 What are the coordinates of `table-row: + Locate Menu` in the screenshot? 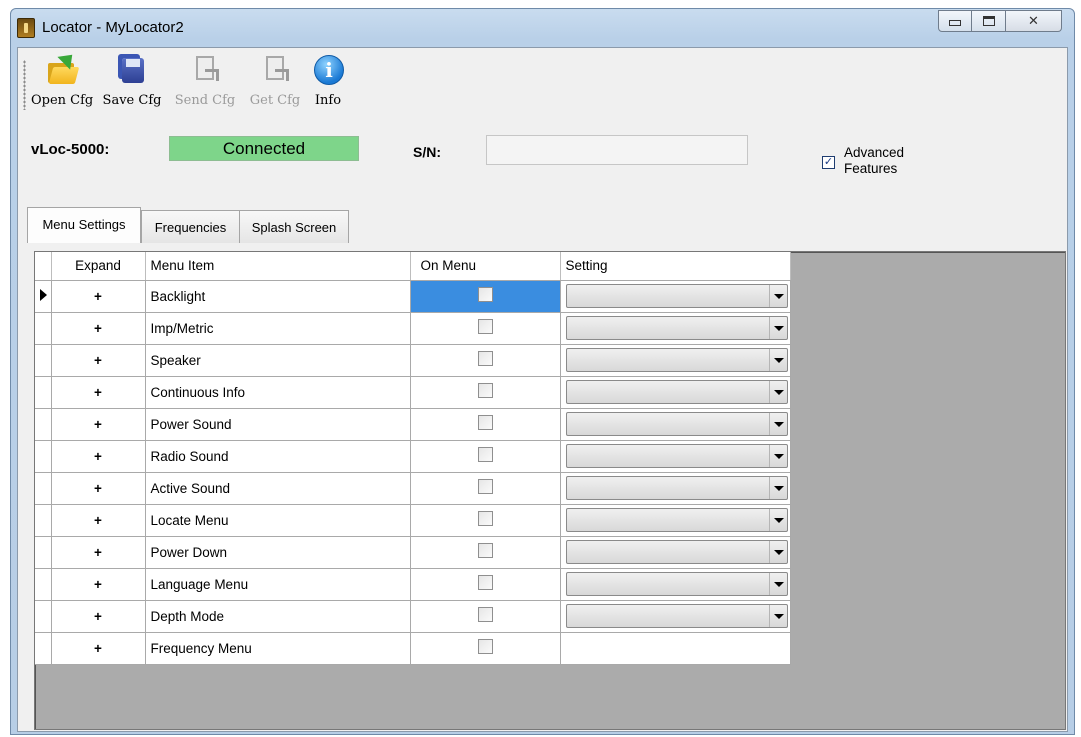 It's located at (413, 520).